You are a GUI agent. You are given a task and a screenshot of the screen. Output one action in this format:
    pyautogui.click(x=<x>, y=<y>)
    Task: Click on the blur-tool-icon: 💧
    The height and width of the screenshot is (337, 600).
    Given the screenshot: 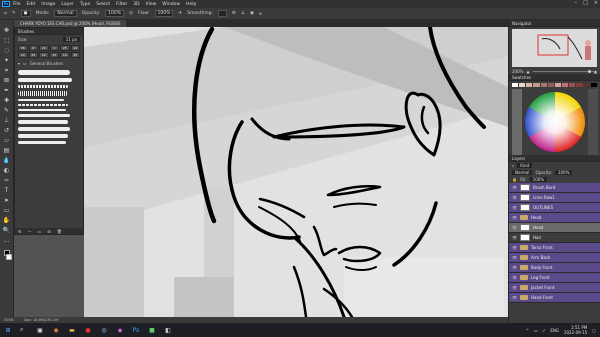 What is the action you would take?
    pyautogui.click(x=7, y=160)
    